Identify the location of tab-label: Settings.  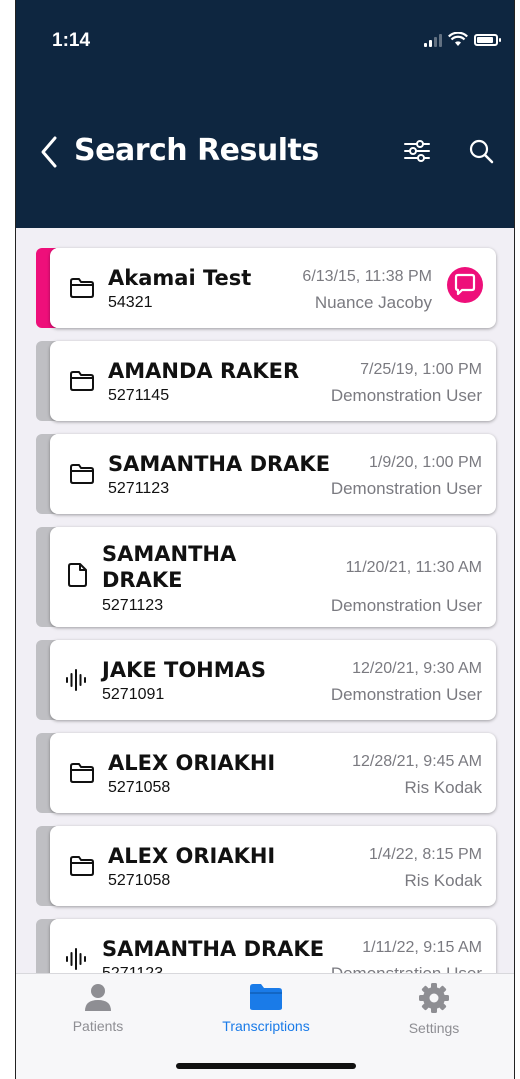
(434, 1028).